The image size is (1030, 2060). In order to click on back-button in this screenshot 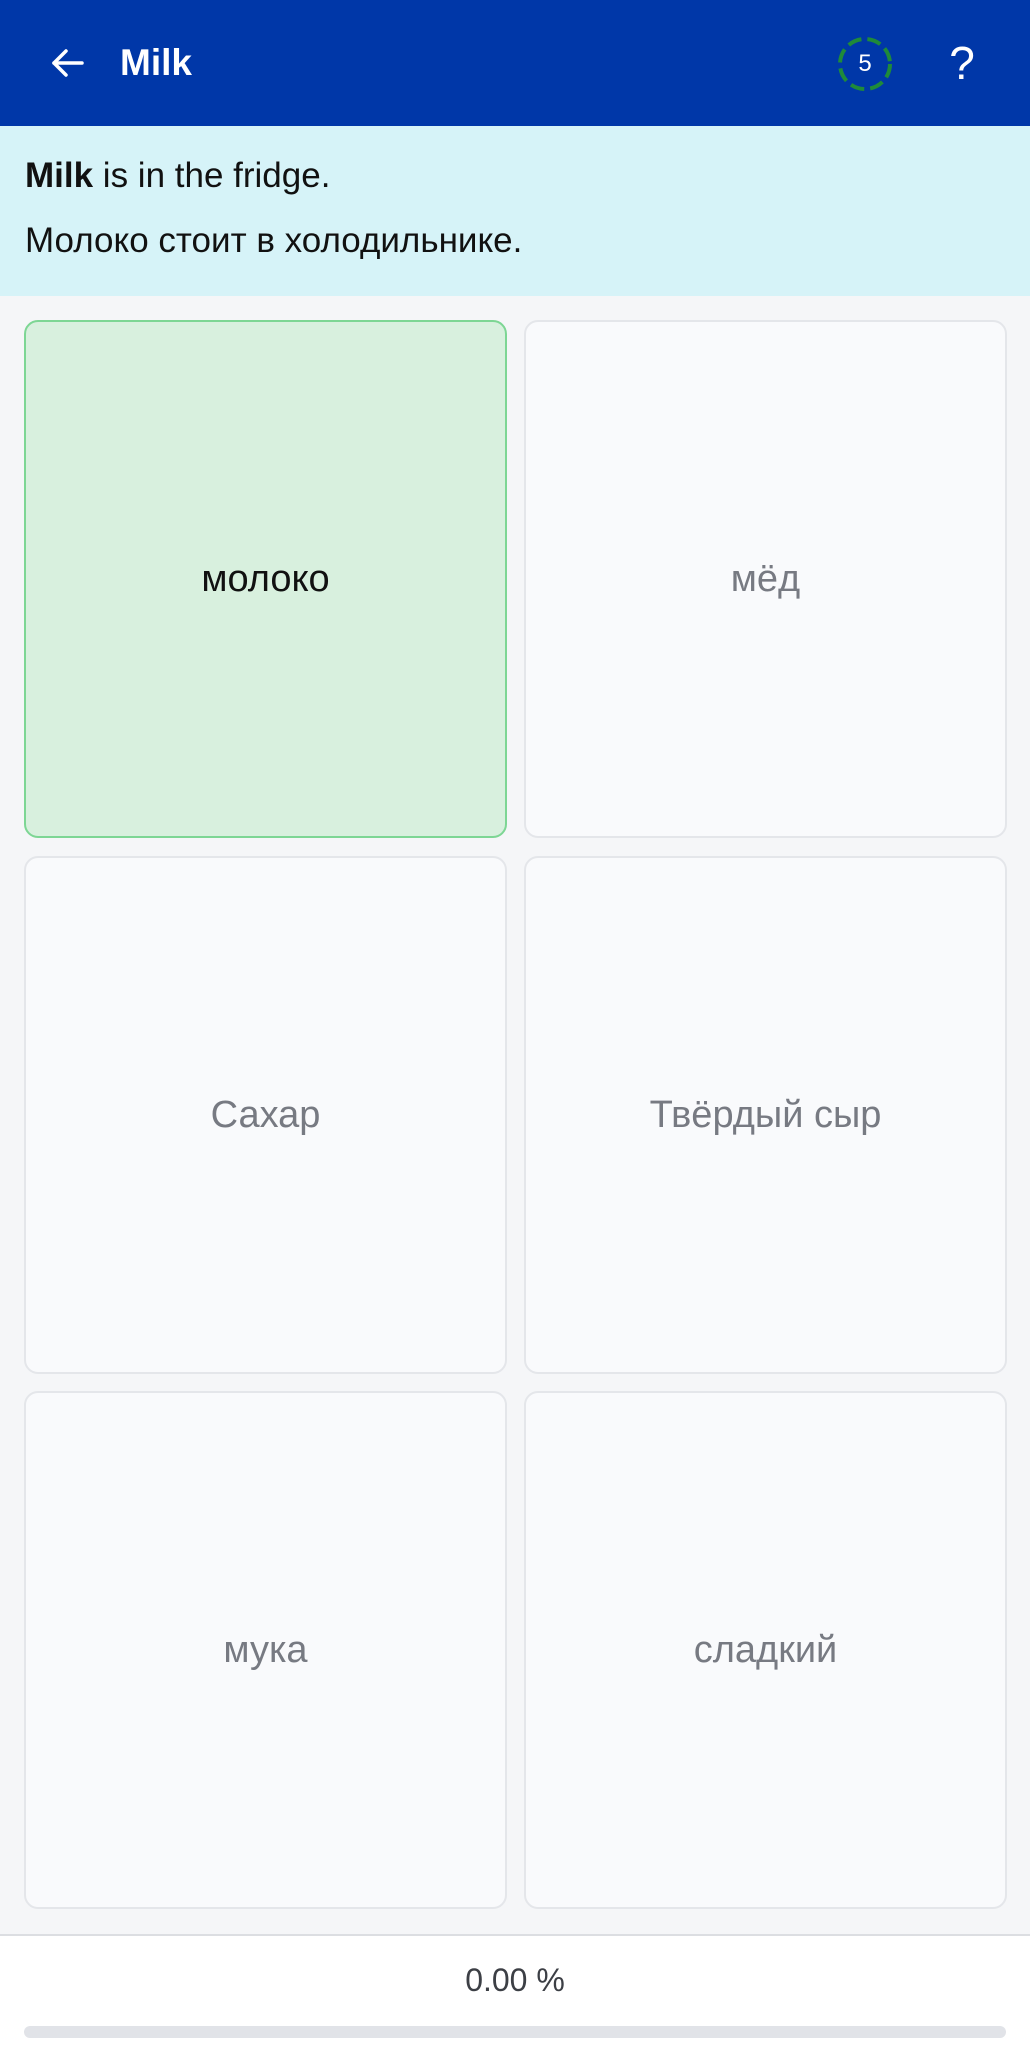, I will do `click(68, 63)`.